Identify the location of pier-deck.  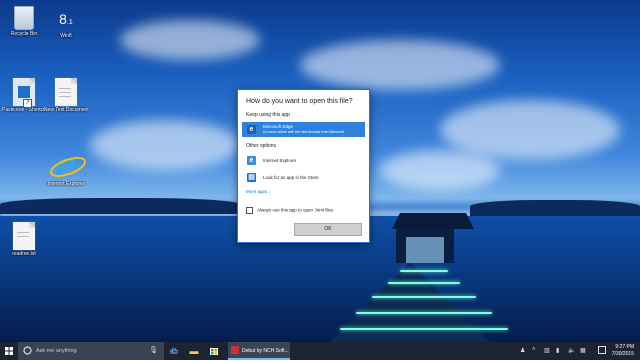
(410, 302).